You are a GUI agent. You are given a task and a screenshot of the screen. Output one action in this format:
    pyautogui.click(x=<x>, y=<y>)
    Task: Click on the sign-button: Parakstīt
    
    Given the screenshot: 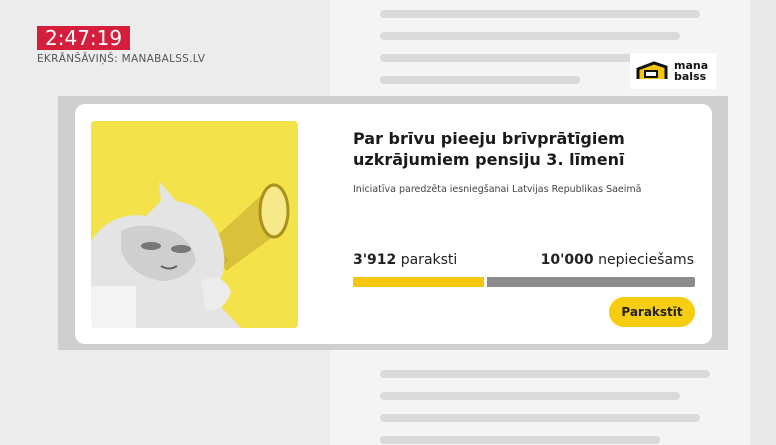 What is the action you would take?
    pyautogui.click(x=652, y=312)
    